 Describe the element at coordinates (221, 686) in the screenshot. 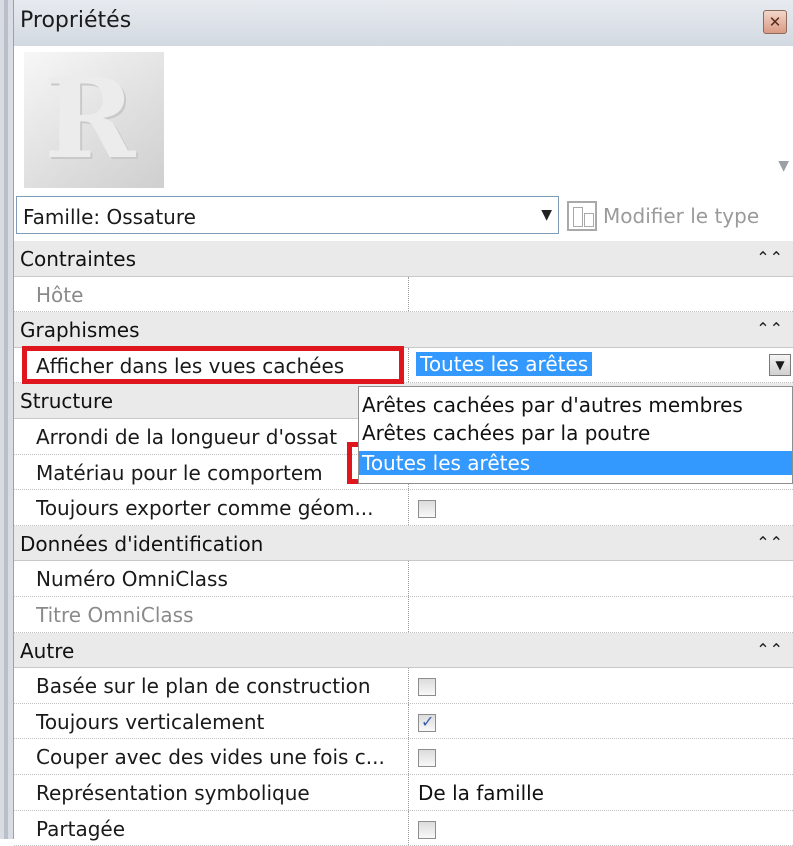

I see `property-name: Basée sur le plan de construction` at that location.